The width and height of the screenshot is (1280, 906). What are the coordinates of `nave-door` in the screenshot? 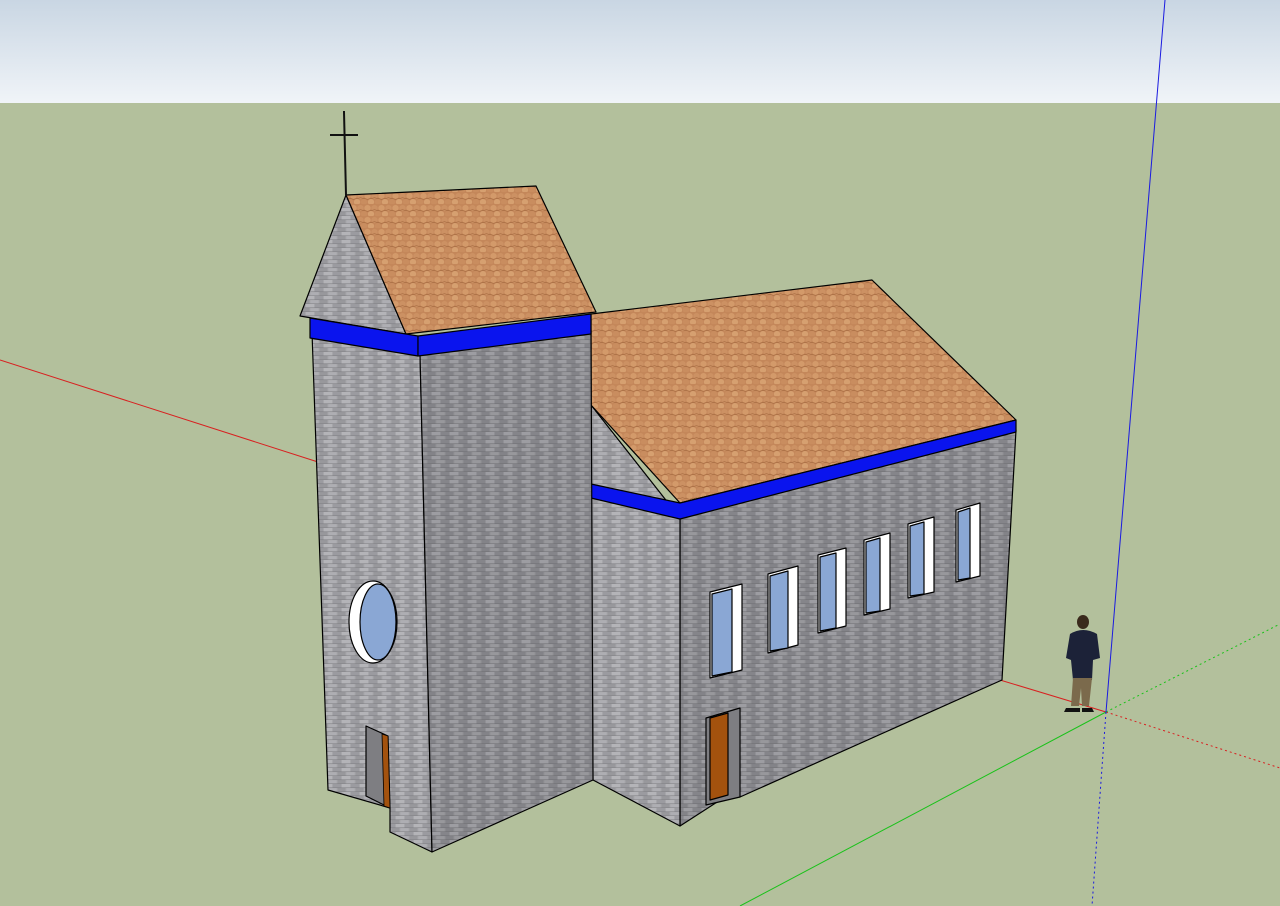 It's located at (723, 756).